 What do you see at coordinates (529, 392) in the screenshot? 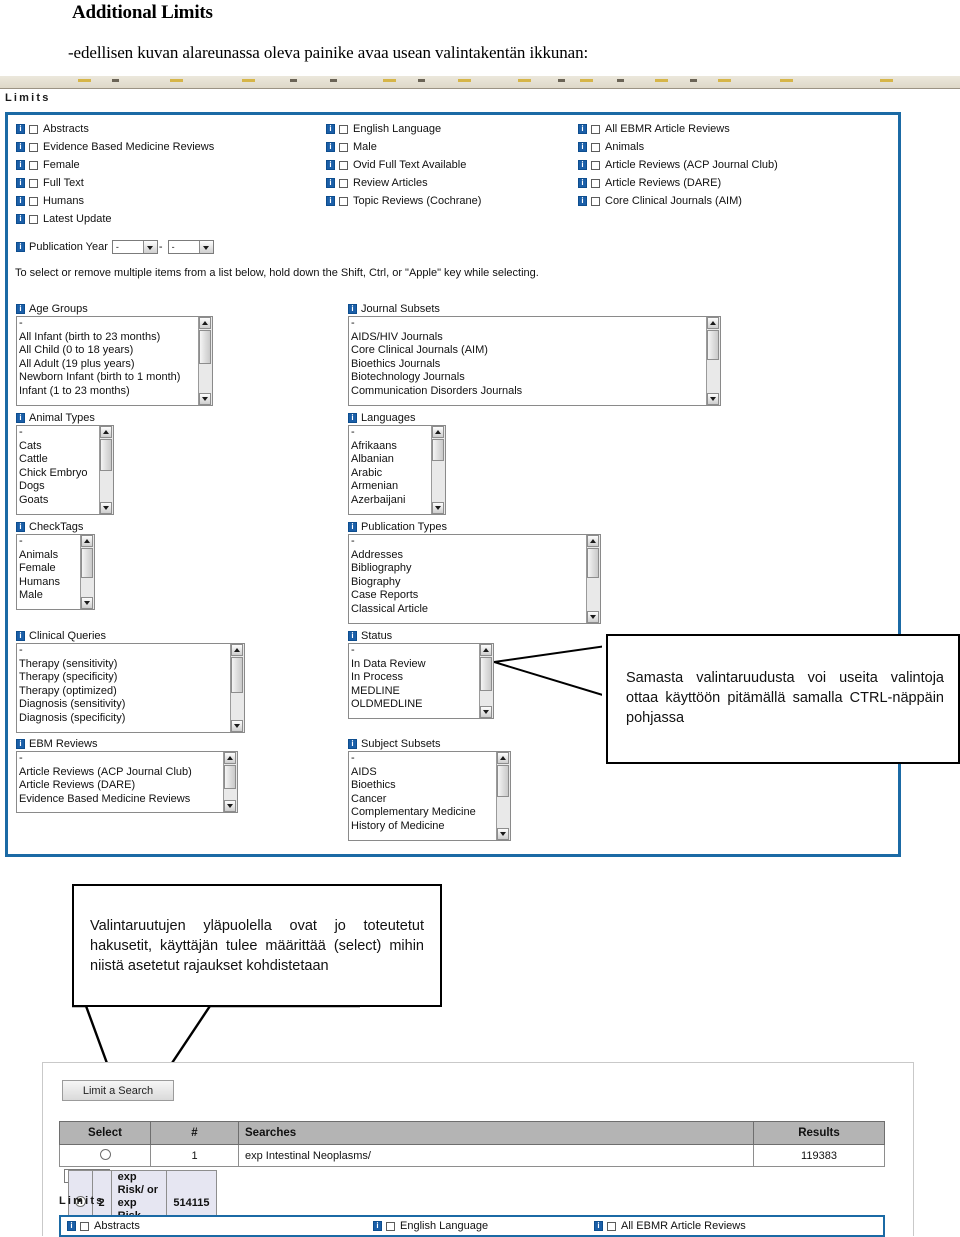
I see `list-option: Communication Disorders Journals` at bounding box center [529, 392].